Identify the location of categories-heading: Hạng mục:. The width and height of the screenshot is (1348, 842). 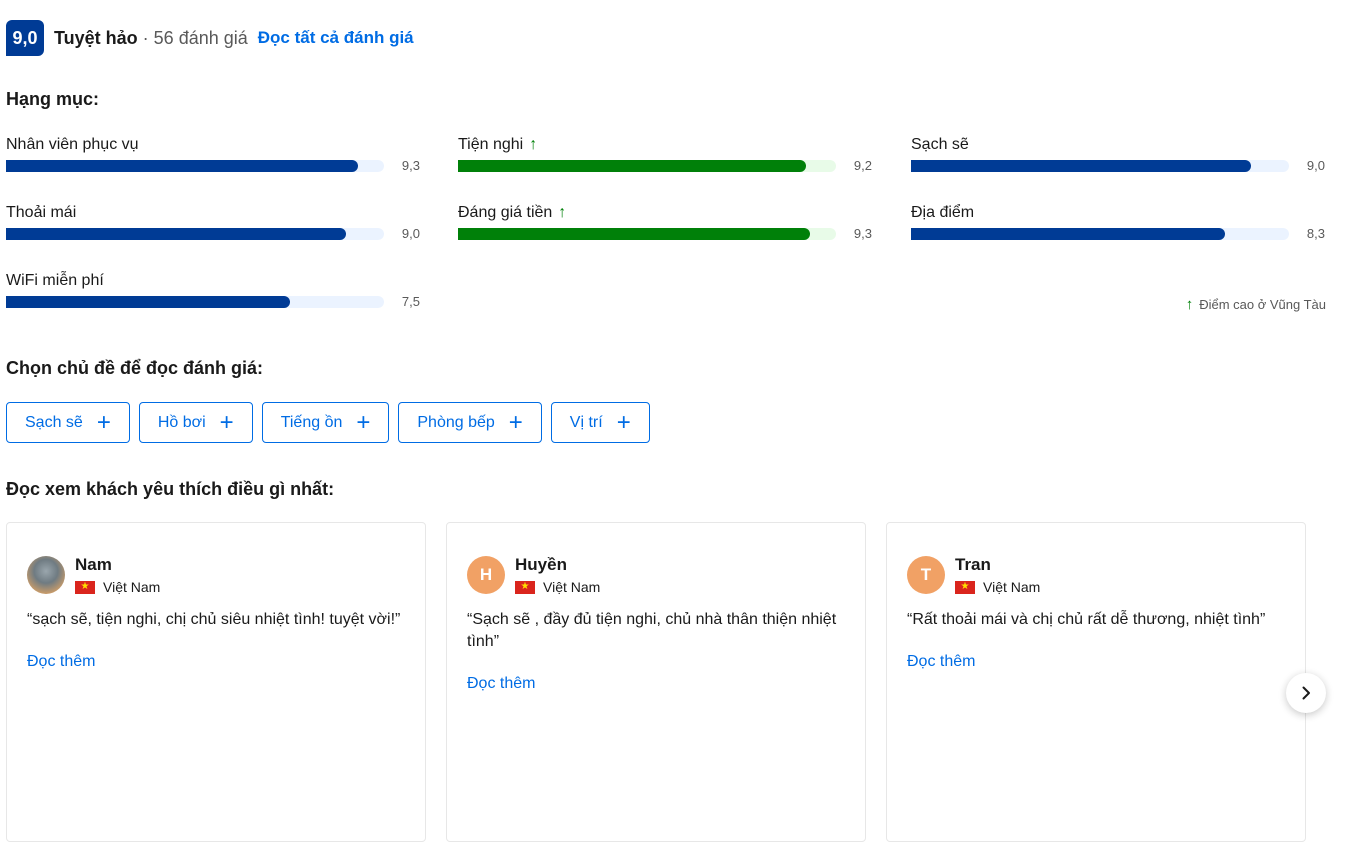
(53, 99).